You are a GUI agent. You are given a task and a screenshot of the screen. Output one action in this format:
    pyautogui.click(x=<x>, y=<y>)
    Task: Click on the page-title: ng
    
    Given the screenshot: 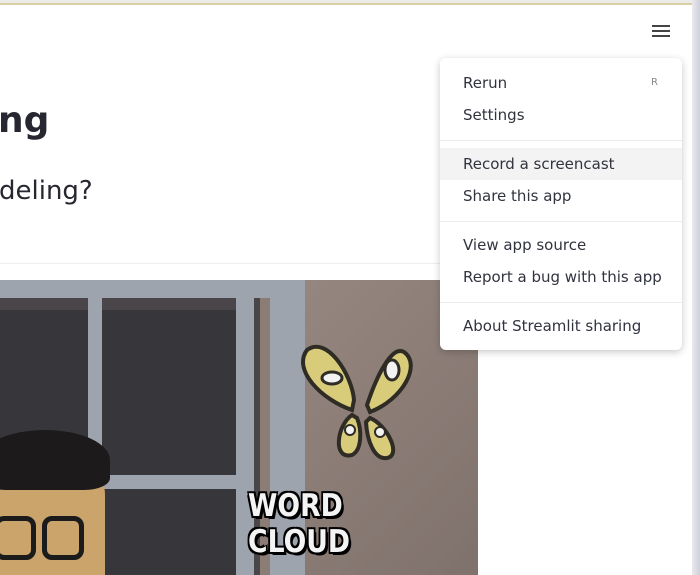 What is the action you would take?
    pyautogui.click(x=25, y=120)
    